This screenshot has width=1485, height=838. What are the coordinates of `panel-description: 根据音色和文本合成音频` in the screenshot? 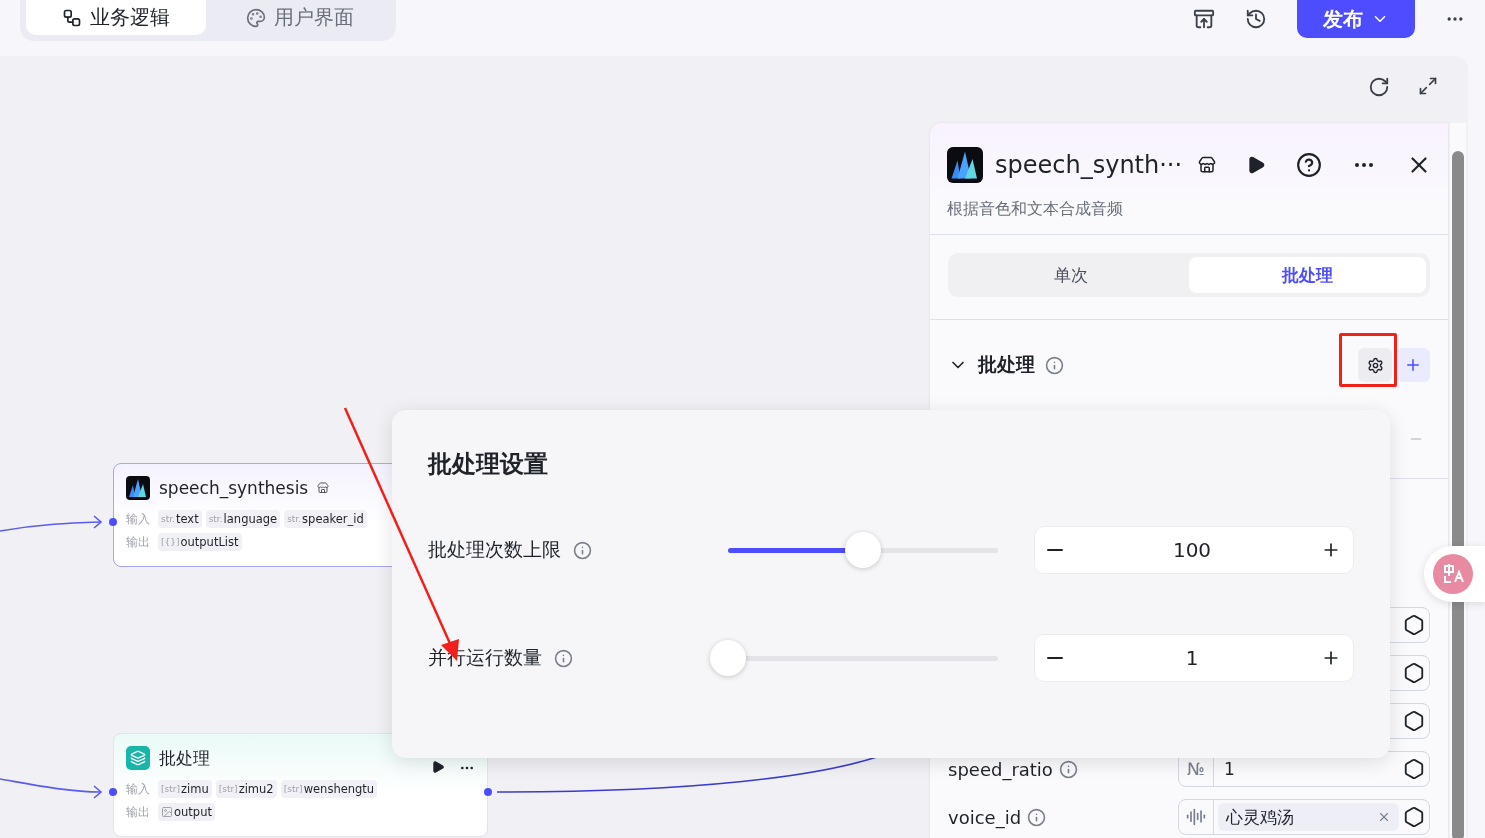 It's located at (1189, 209).